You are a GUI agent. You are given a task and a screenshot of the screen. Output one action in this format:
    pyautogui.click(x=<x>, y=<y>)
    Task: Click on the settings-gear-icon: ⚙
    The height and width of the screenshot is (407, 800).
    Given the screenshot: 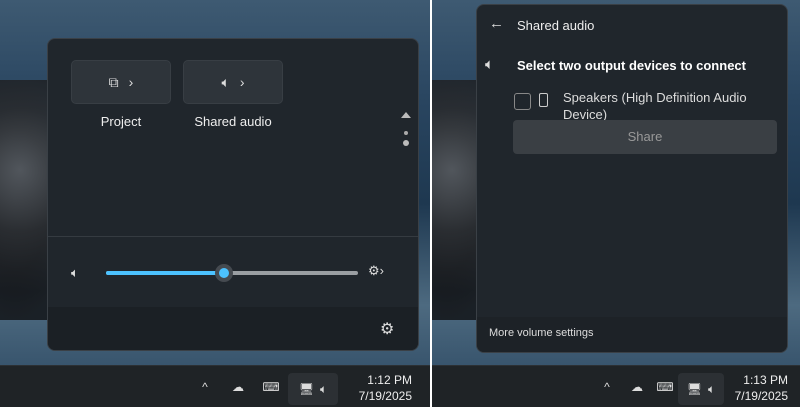 What is the action you would take?
    pyautogui.click(x=387, y=329)
    